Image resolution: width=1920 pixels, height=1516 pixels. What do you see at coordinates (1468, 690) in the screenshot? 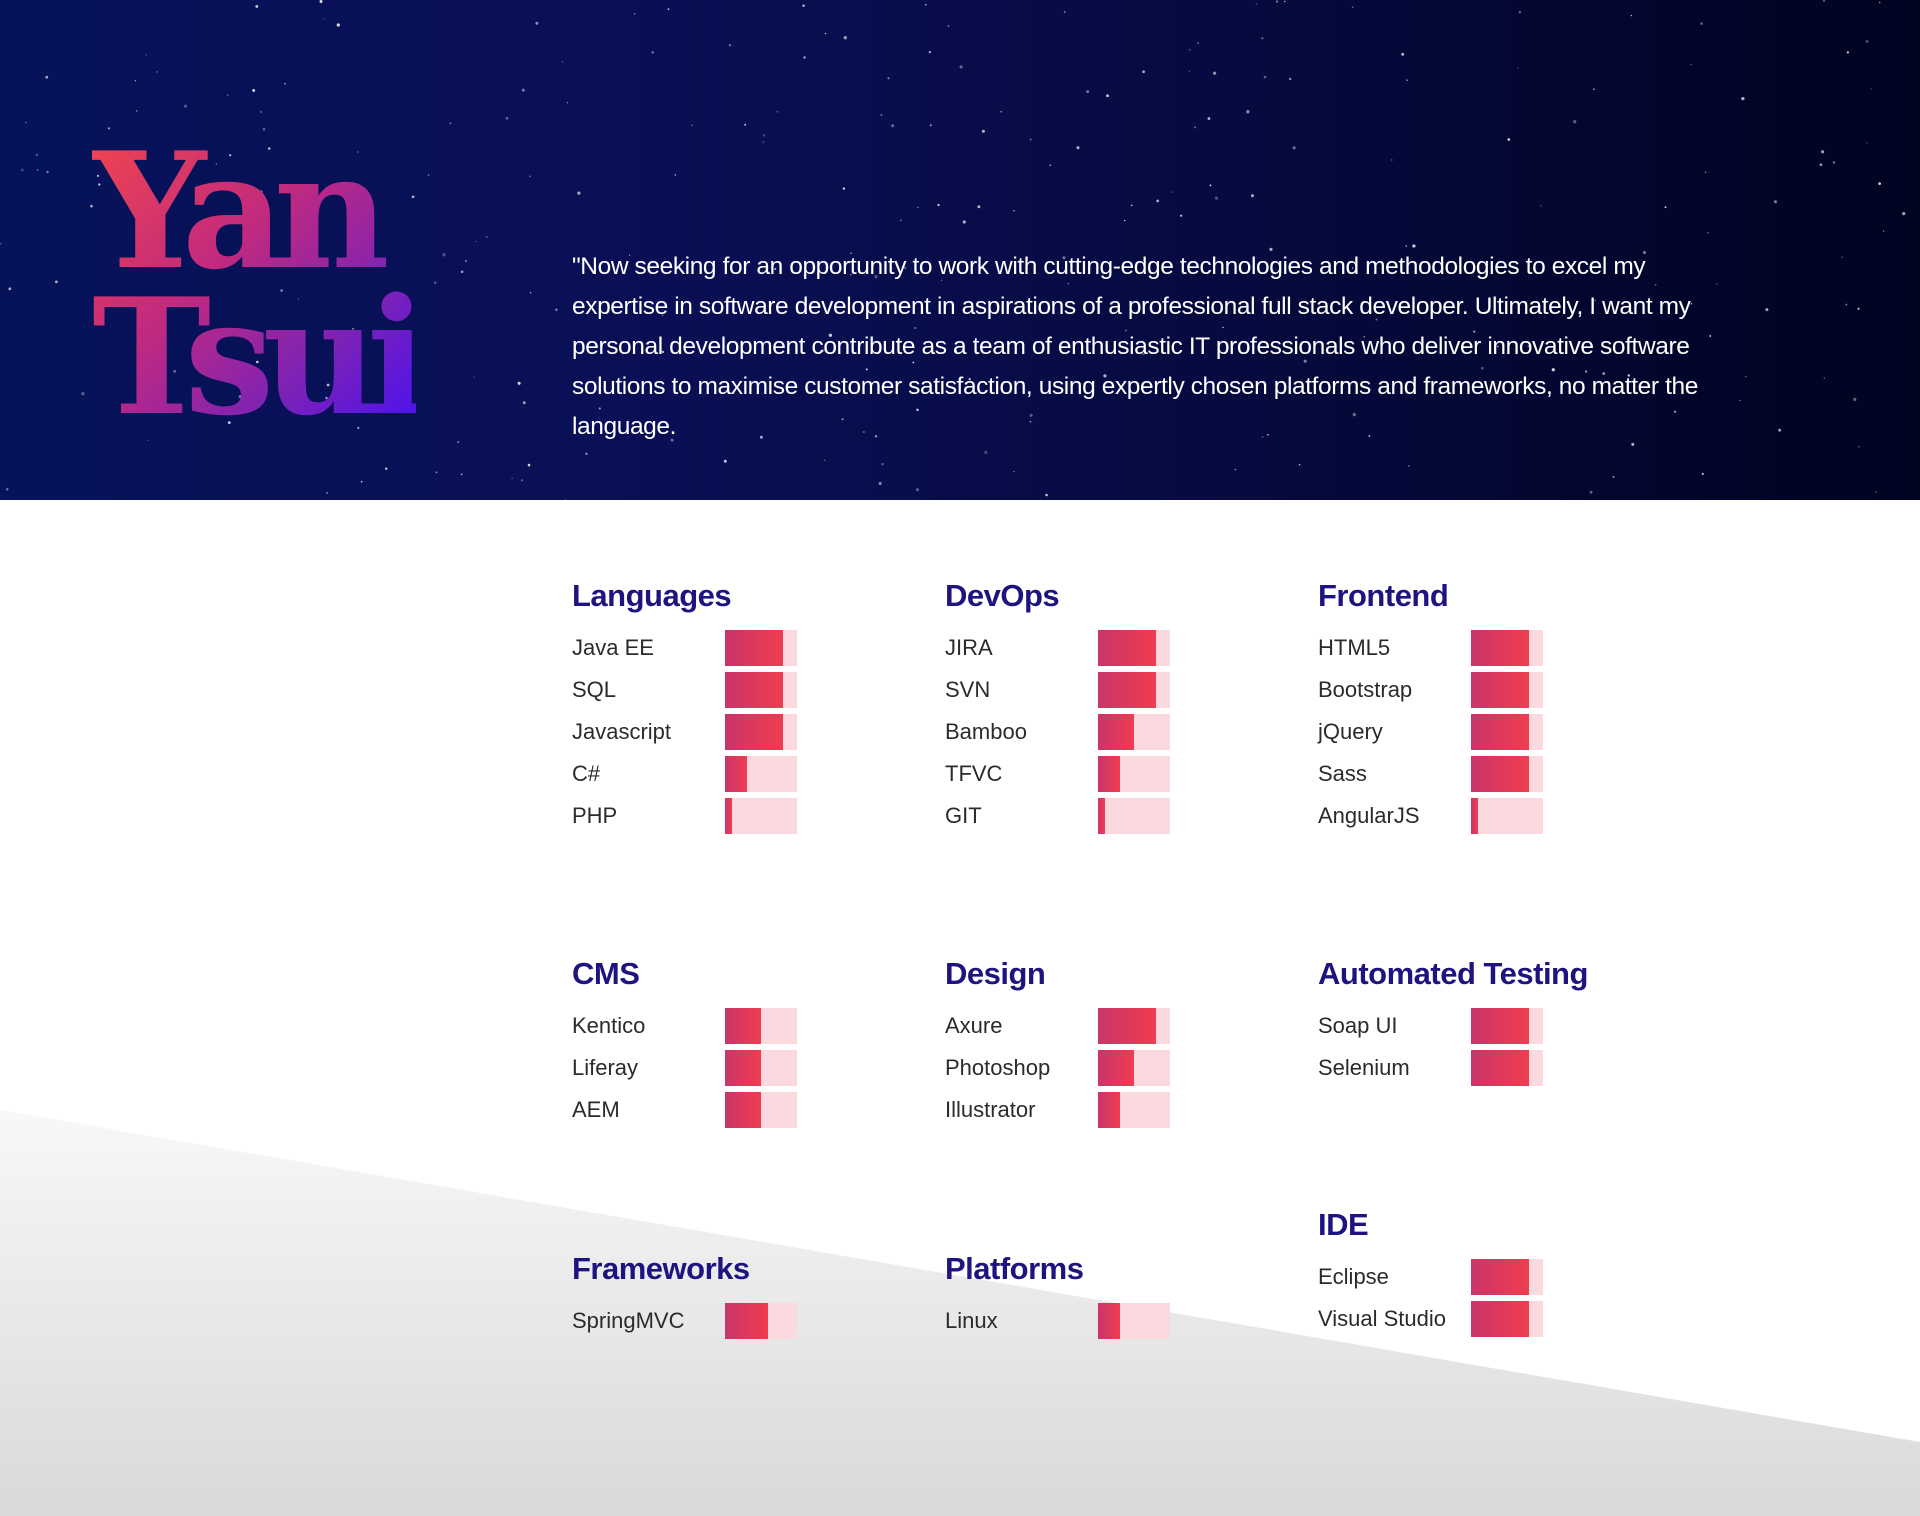
I see `skill-row: Bootstrap` at bounding box center [1468, 690].